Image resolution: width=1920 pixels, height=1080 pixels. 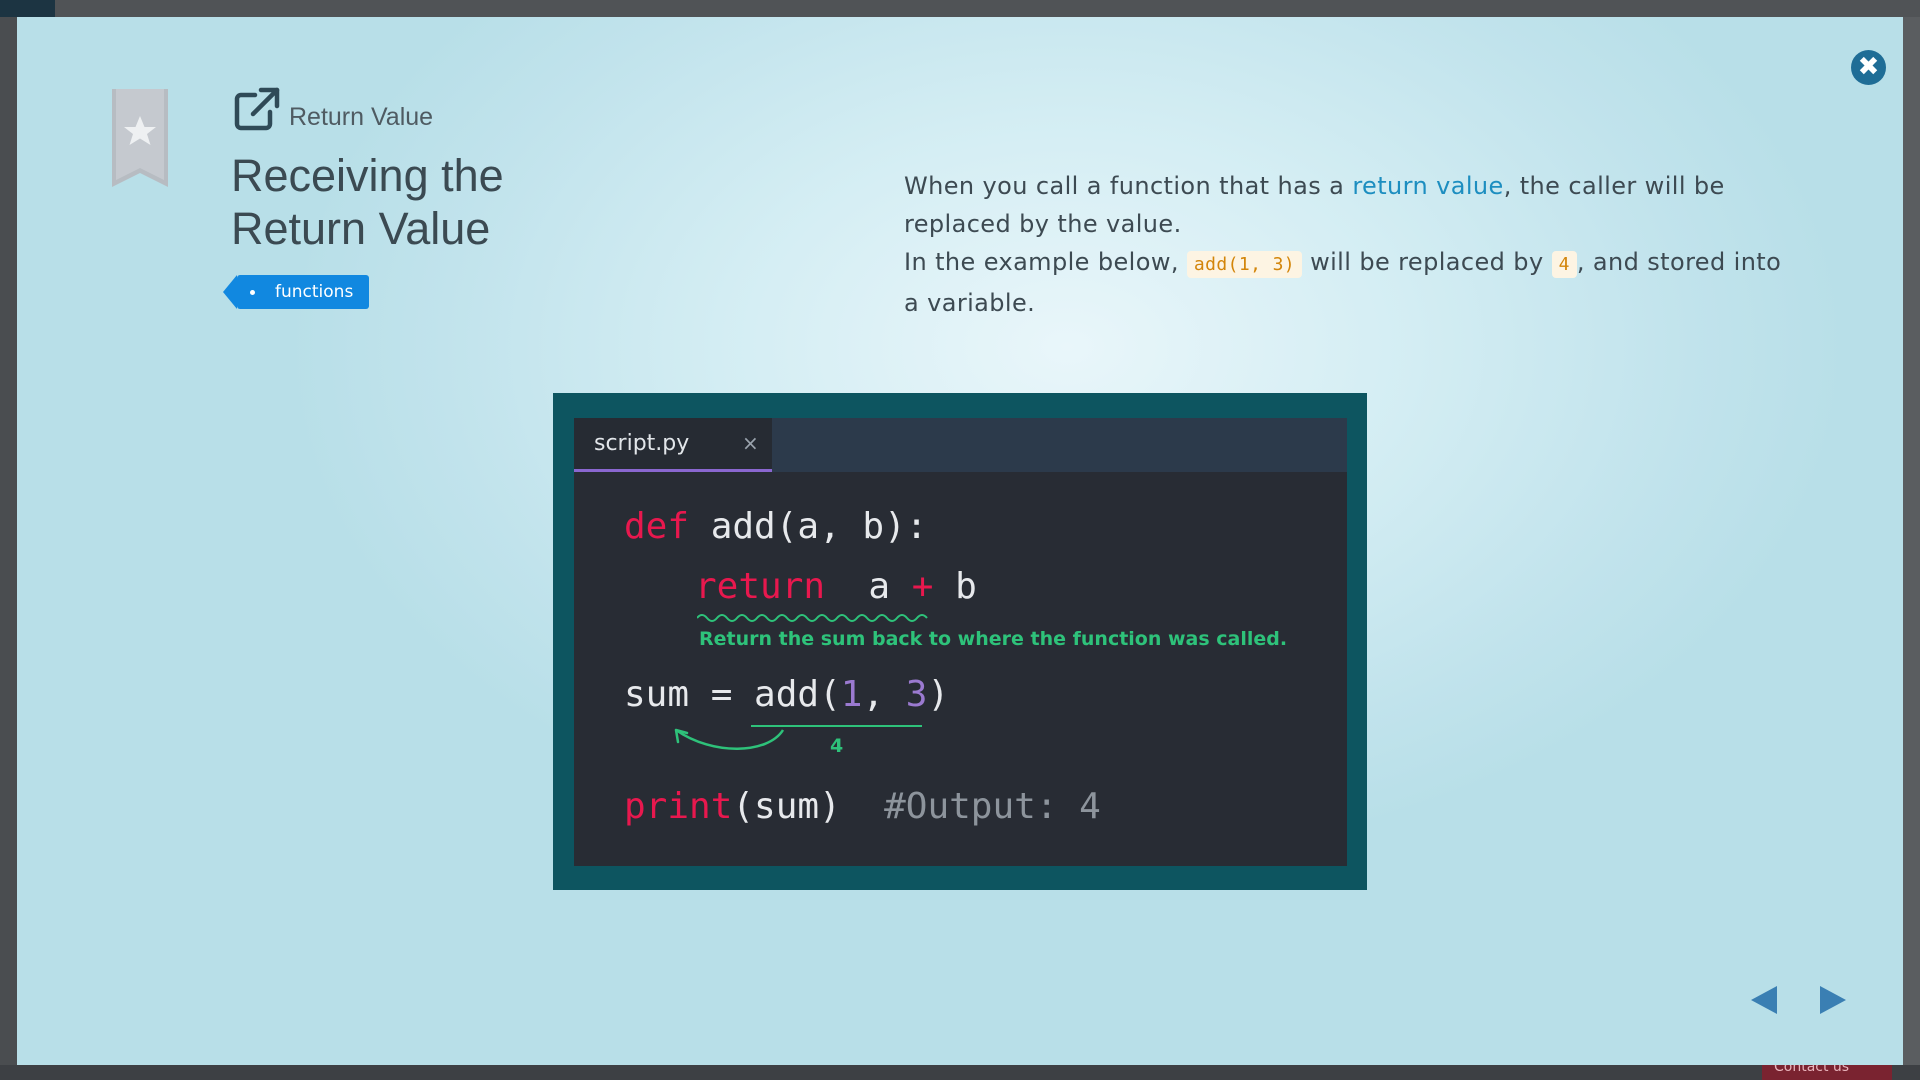 I want to click on code-text: a, so click(x=868, y=586).